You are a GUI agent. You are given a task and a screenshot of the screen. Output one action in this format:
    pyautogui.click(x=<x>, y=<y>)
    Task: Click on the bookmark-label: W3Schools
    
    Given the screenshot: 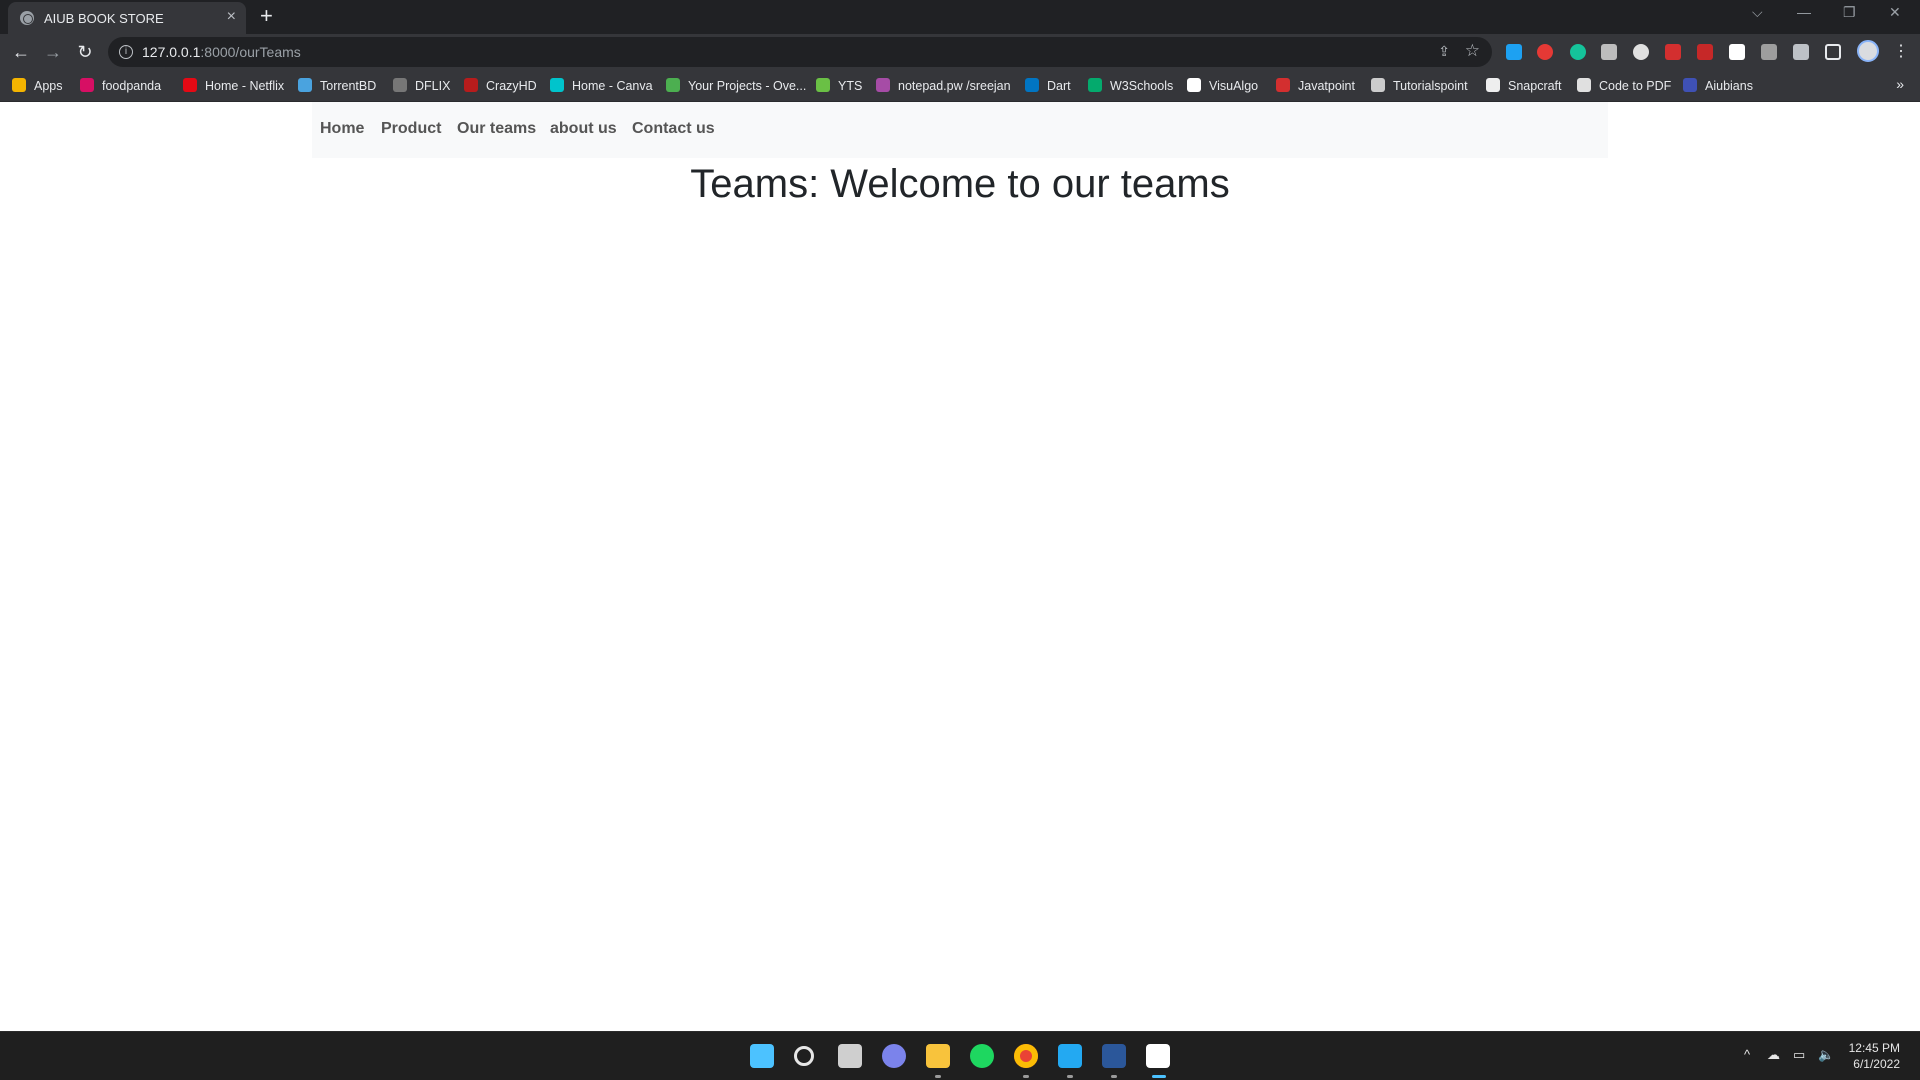 What is the action you would take?
    pyautogui.click(x=1142, y=86)
    